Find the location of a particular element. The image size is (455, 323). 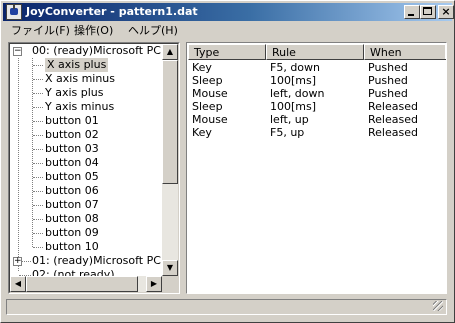

list-item: Sleep 100[ms] Released is located at coordinates (316, 106).